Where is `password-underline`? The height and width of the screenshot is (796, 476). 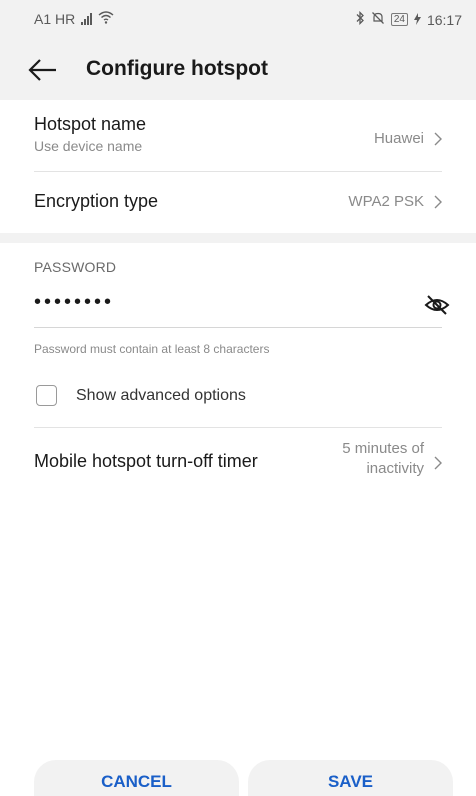
password-underline is located at coordinates (238, 327).